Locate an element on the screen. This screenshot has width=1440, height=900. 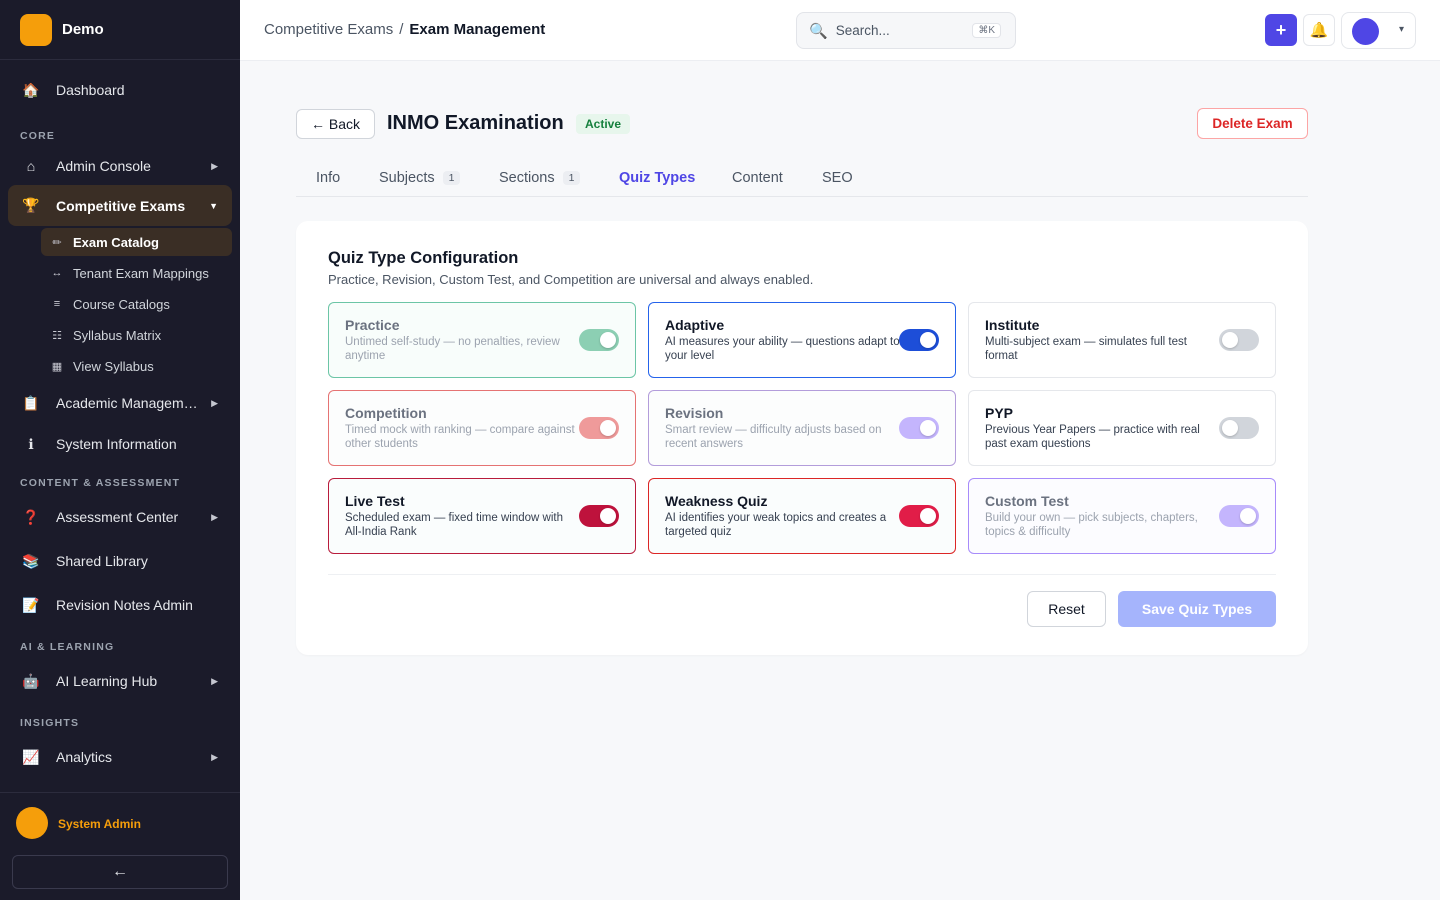
house-icon: ⌂ is located at coordinates (31, 166).